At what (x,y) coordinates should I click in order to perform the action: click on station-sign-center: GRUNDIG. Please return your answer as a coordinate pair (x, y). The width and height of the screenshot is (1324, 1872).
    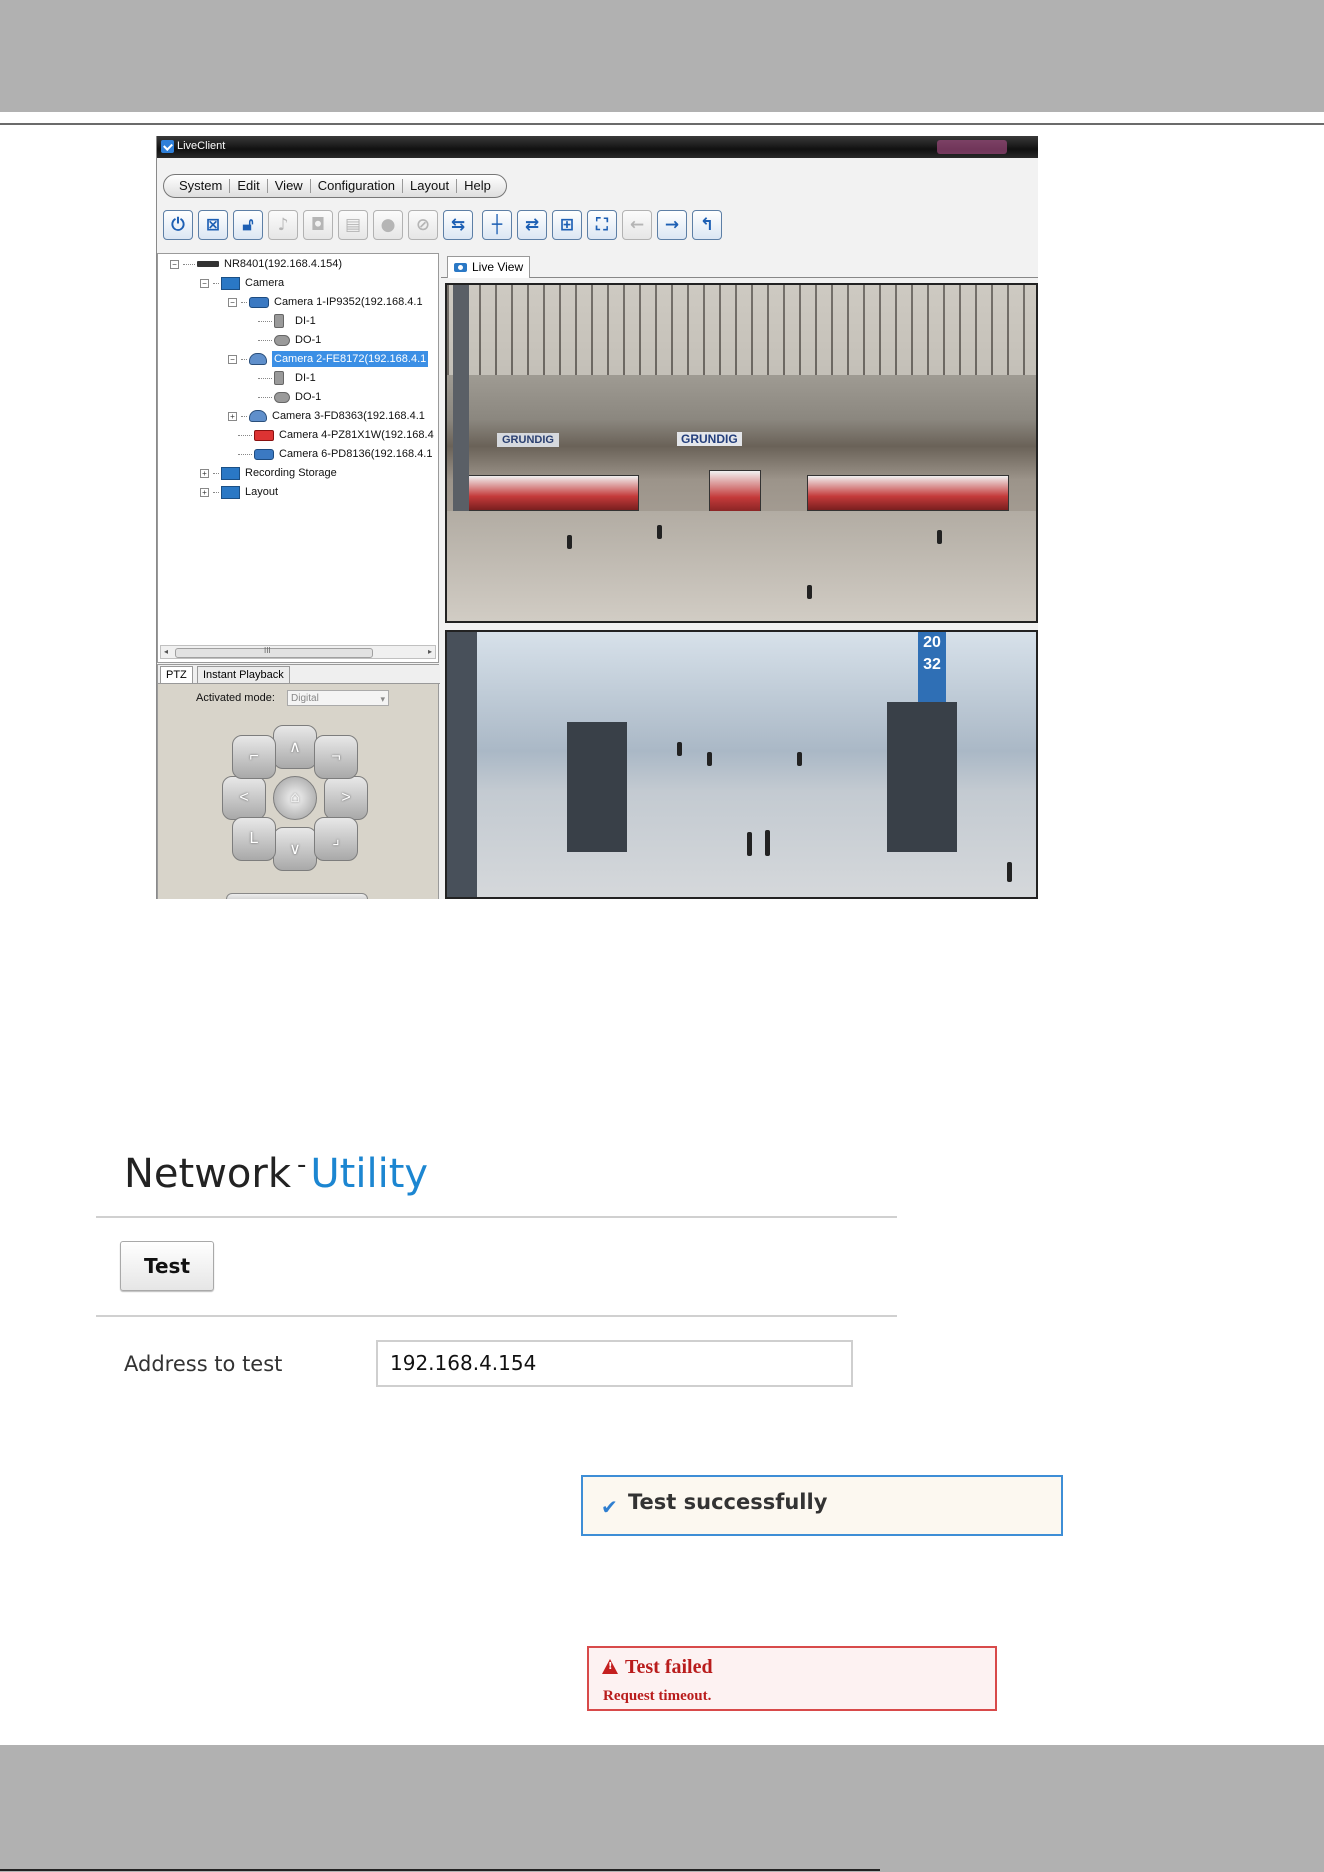
    Looking at the image, I should click on (709, 439).